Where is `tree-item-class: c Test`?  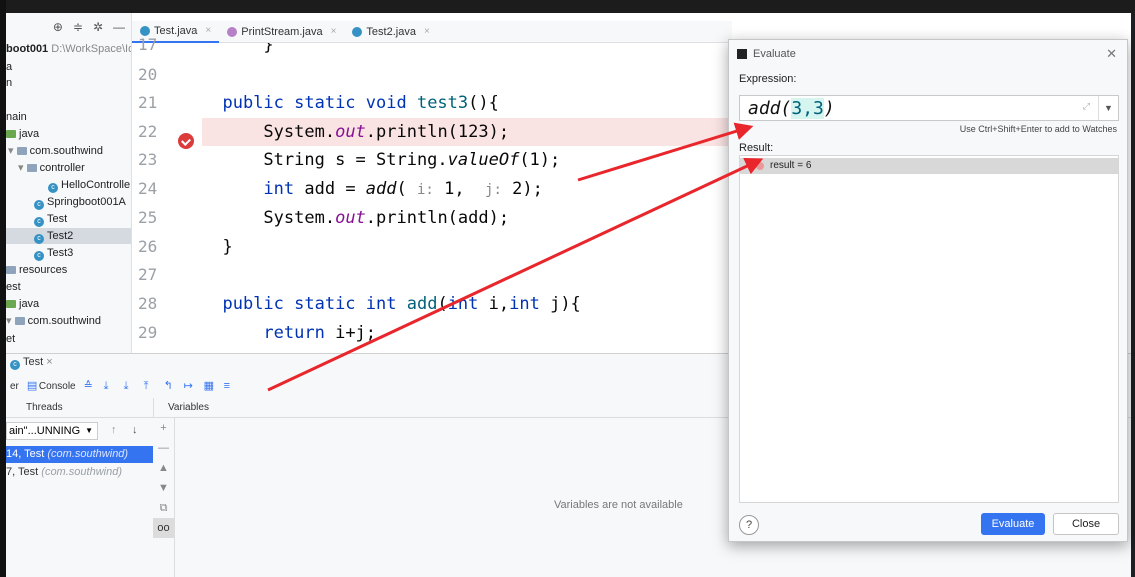
tree-item-class: c Test is located at coordinates (50, 219).